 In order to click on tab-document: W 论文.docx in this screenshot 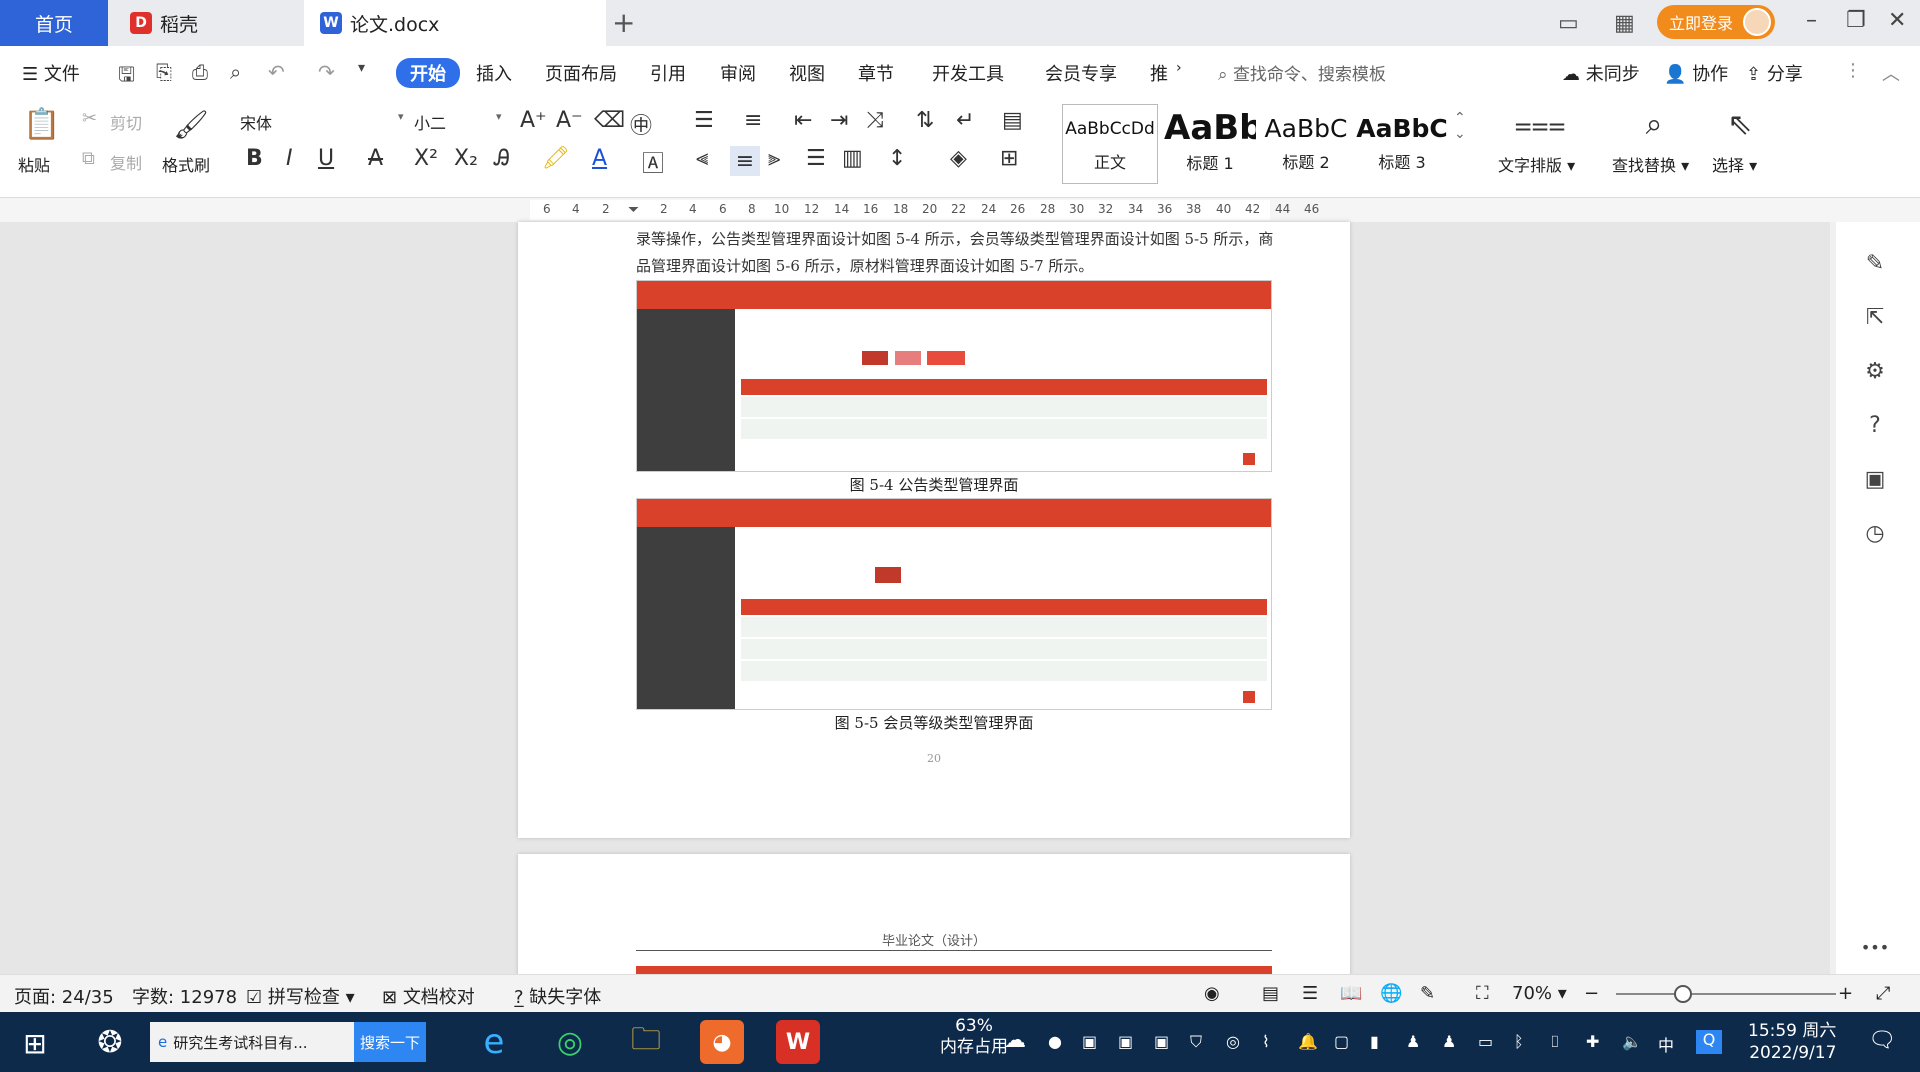, I will do `click(455, 23)`.